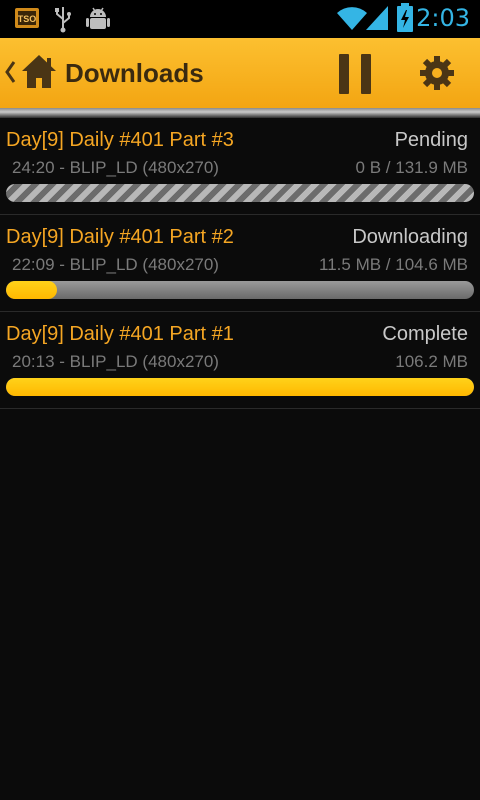 Image resolution: width=480 pixels, height=800 pixels. Describe the element at coordinates (134, 73) in the screenshot. I see `page-title: Downloads` at that location.